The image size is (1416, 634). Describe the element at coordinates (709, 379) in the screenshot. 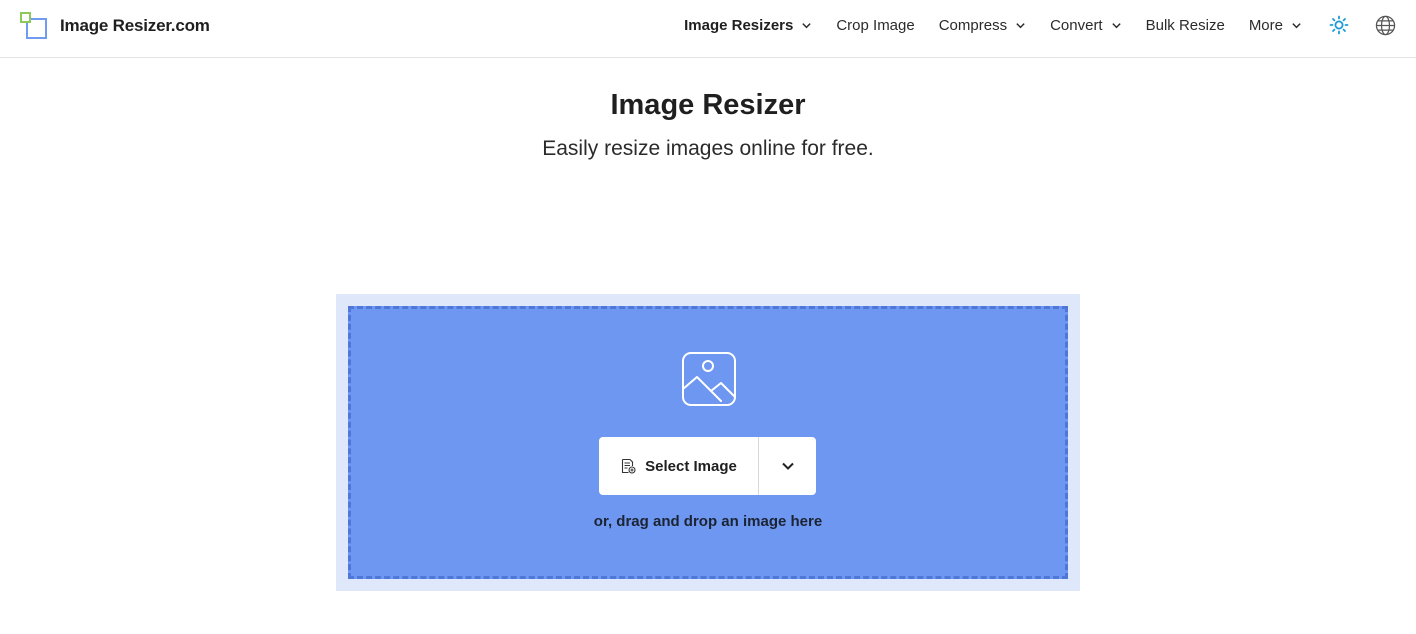

I see `image-placeholder-icon` at that location.